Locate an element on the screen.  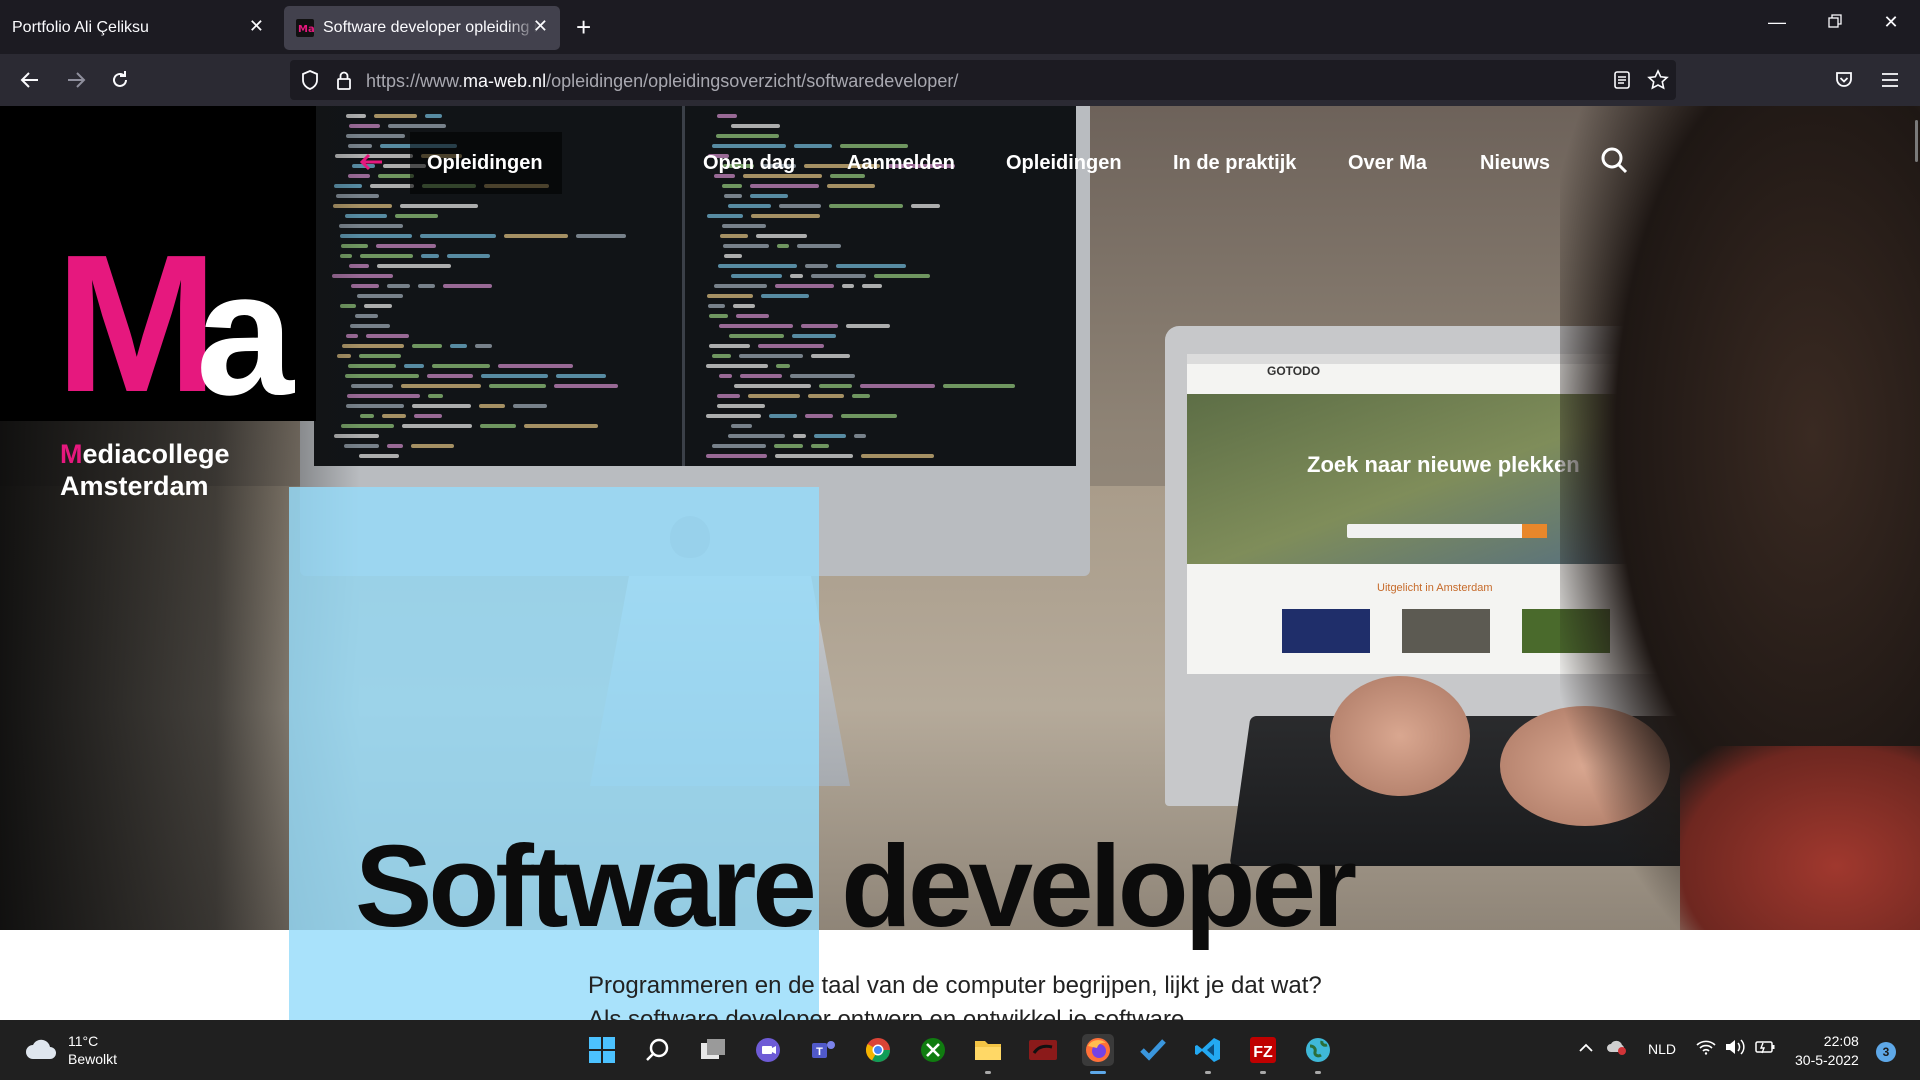
xbox-icon is located at coordinates (933, 1050).